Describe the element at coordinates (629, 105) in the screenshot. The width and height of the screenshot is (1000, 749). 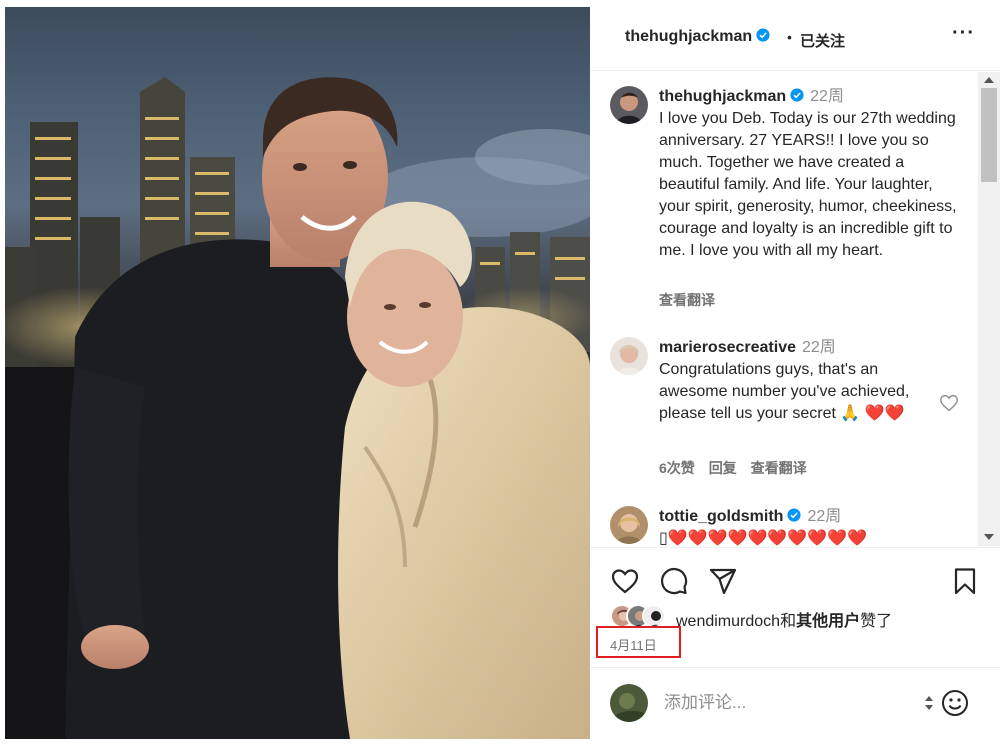
I see `caption-author-avatar` at that location.